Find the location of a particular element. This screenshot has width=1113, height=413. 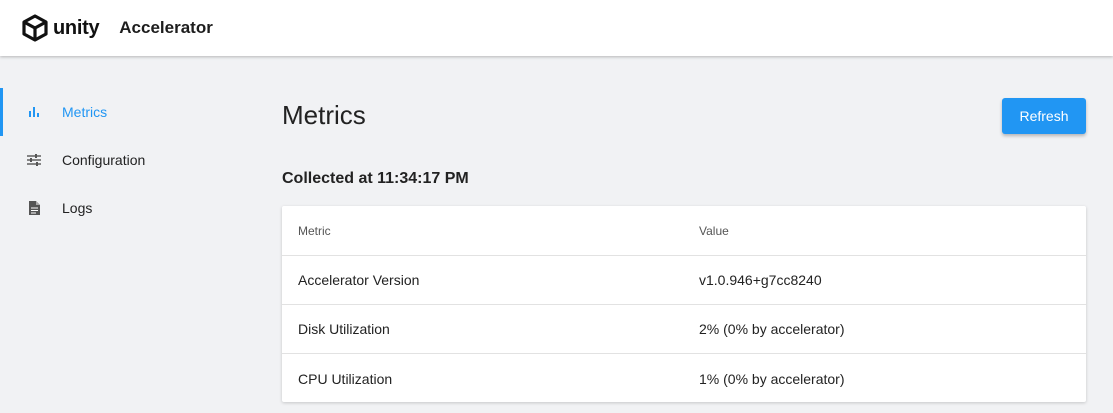

top-app-bar: unity Accelerator is located at coordinates (556, 28).